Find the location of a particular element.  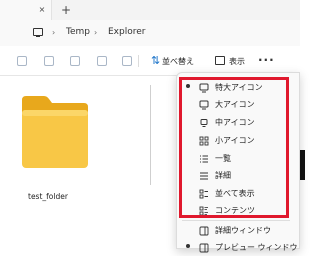

menu-item-content: コンテンツ is located at coordinates (235, 210).